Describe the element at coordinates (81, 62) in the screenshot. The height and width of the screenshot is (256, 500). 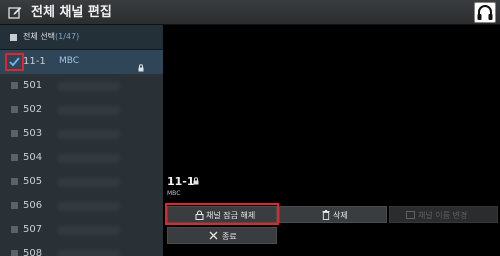
I see `channel-row: 11-1 MBC` at that location.